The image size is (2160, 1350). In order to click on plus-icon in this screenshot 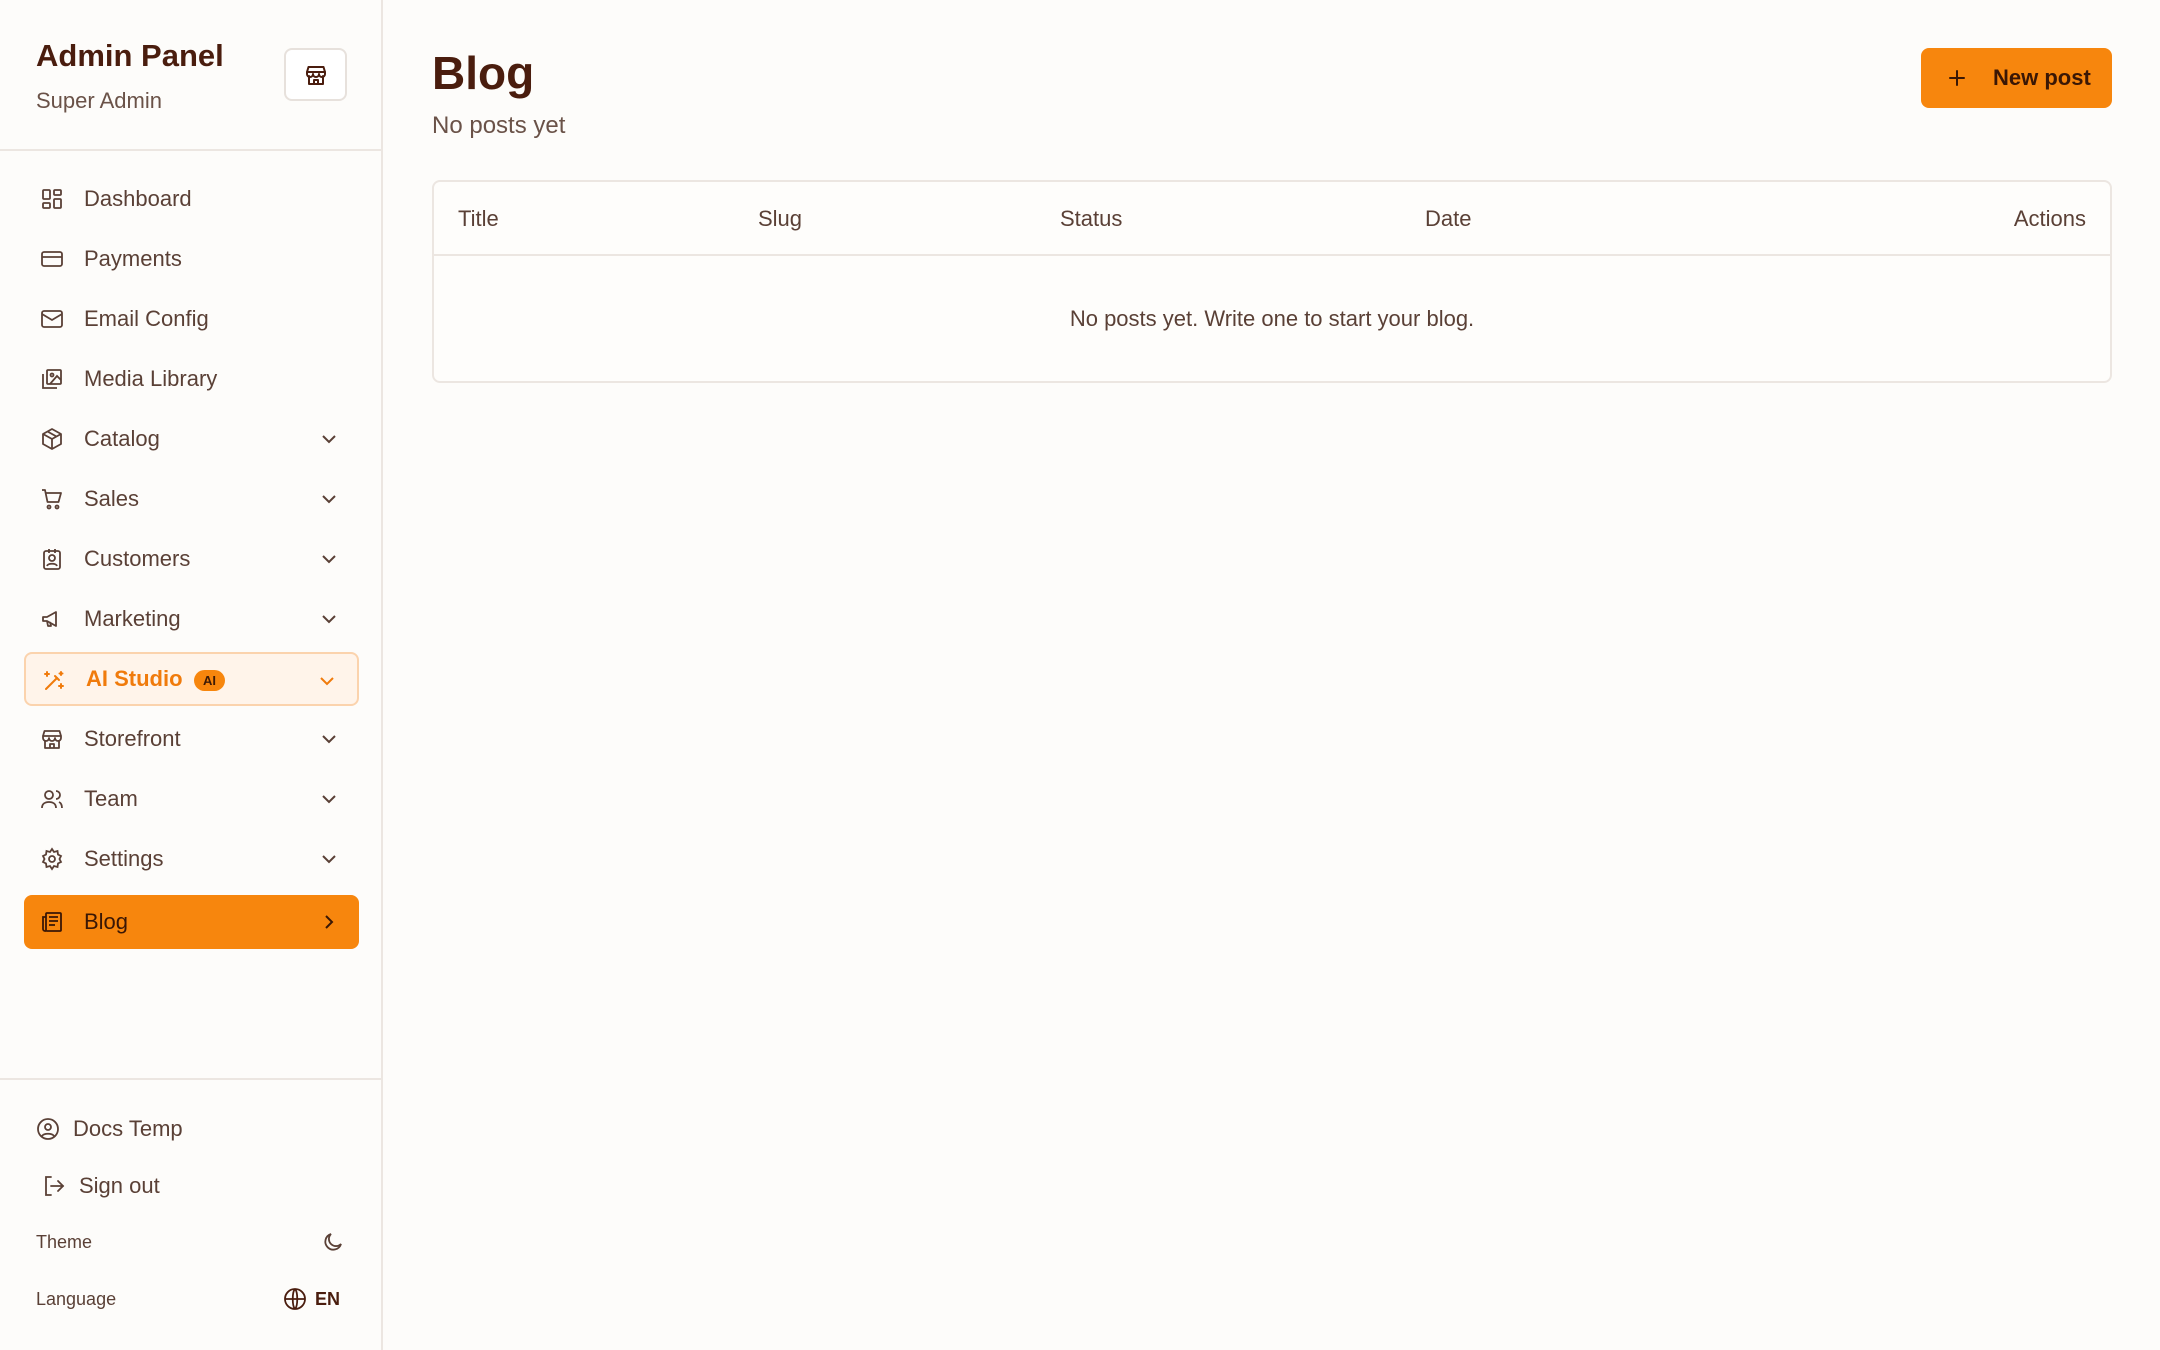, I will do `click(1957, 78)`.